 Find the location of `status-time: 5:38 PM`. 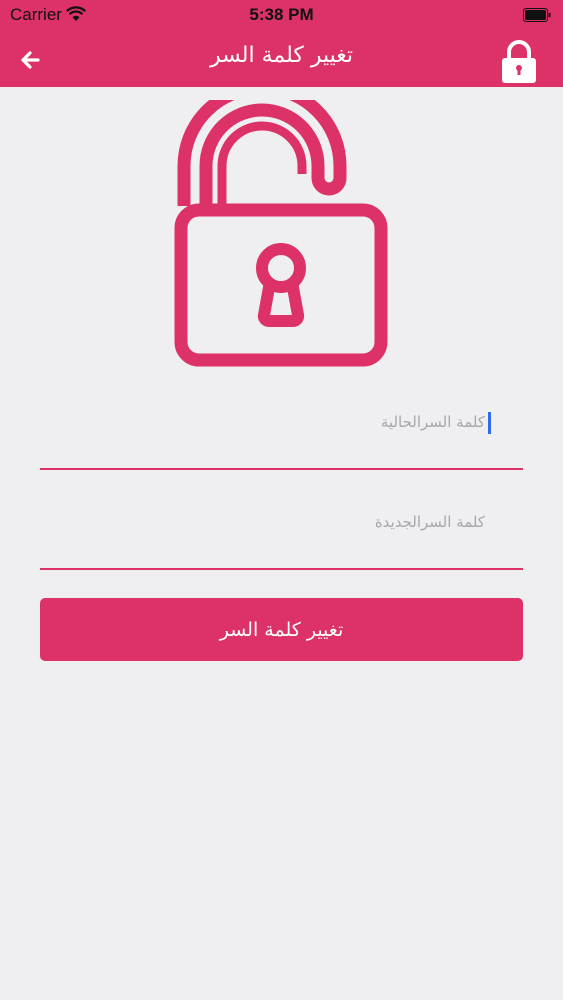

status-time: 5:38 PM is located at coordinates (281, 14).